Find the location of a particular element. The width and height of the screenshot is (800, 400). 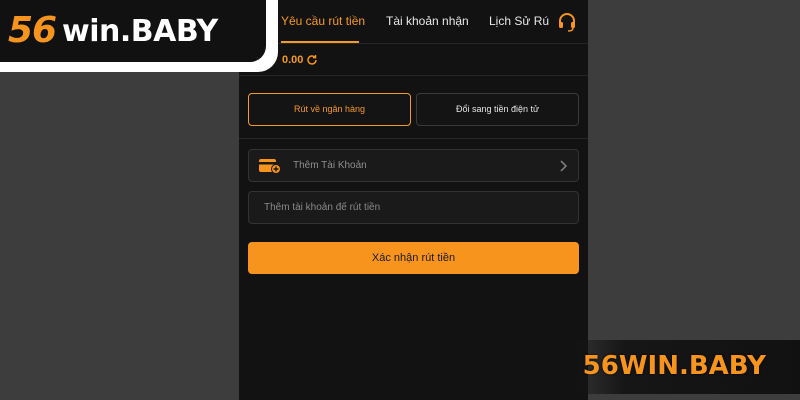

logo-number: 56 is located at coordinates (32, 30).